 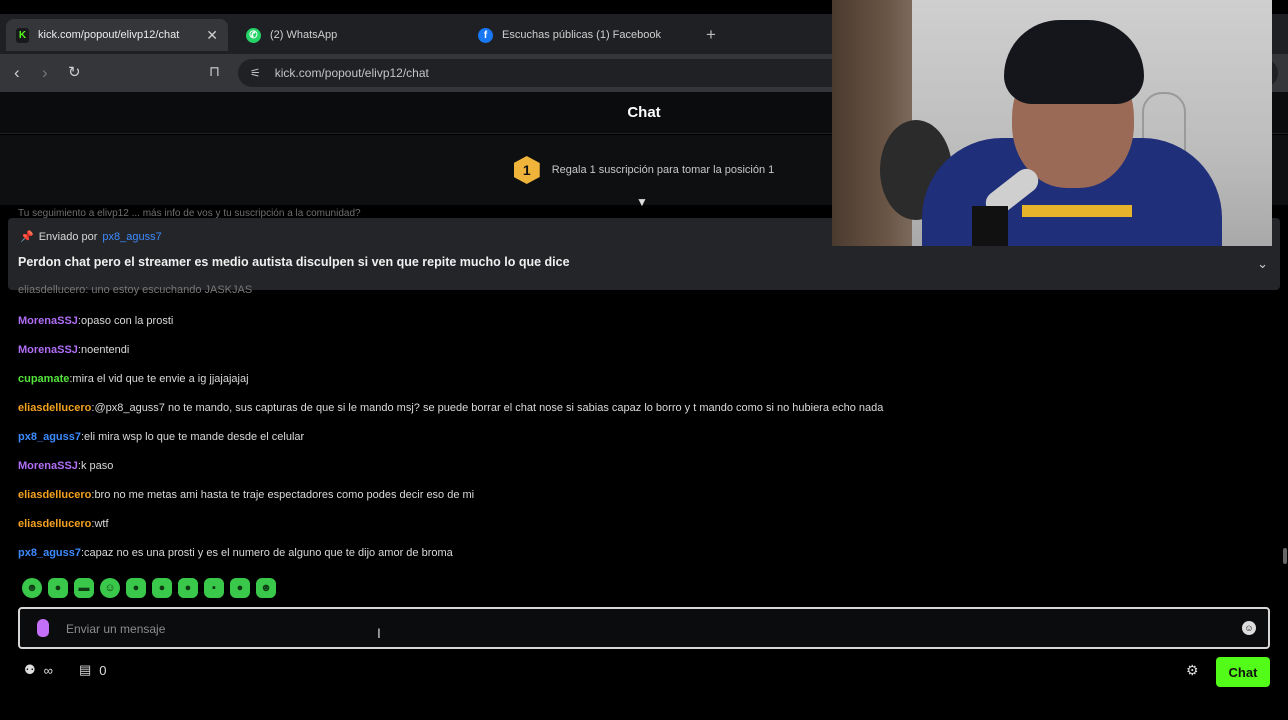 What do you see at coordinates (346, 35) in the screenshot?
I see `tab-whatsapp: ✆ (2) WhatsApp` at bounding box center [346, 35].